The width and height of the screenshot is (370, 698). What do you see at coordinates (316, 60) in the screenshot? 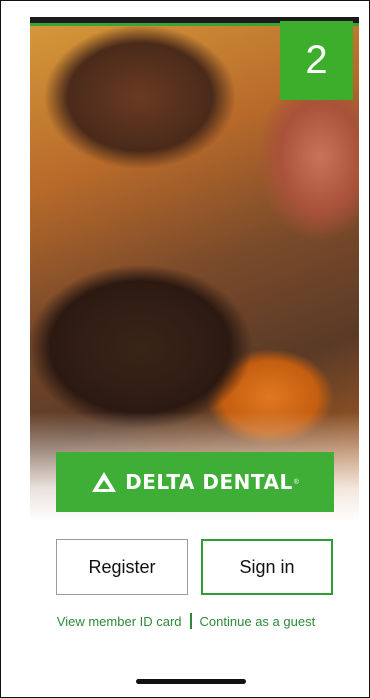
I see `step-badge: 2` at bounding box center [316, 60].